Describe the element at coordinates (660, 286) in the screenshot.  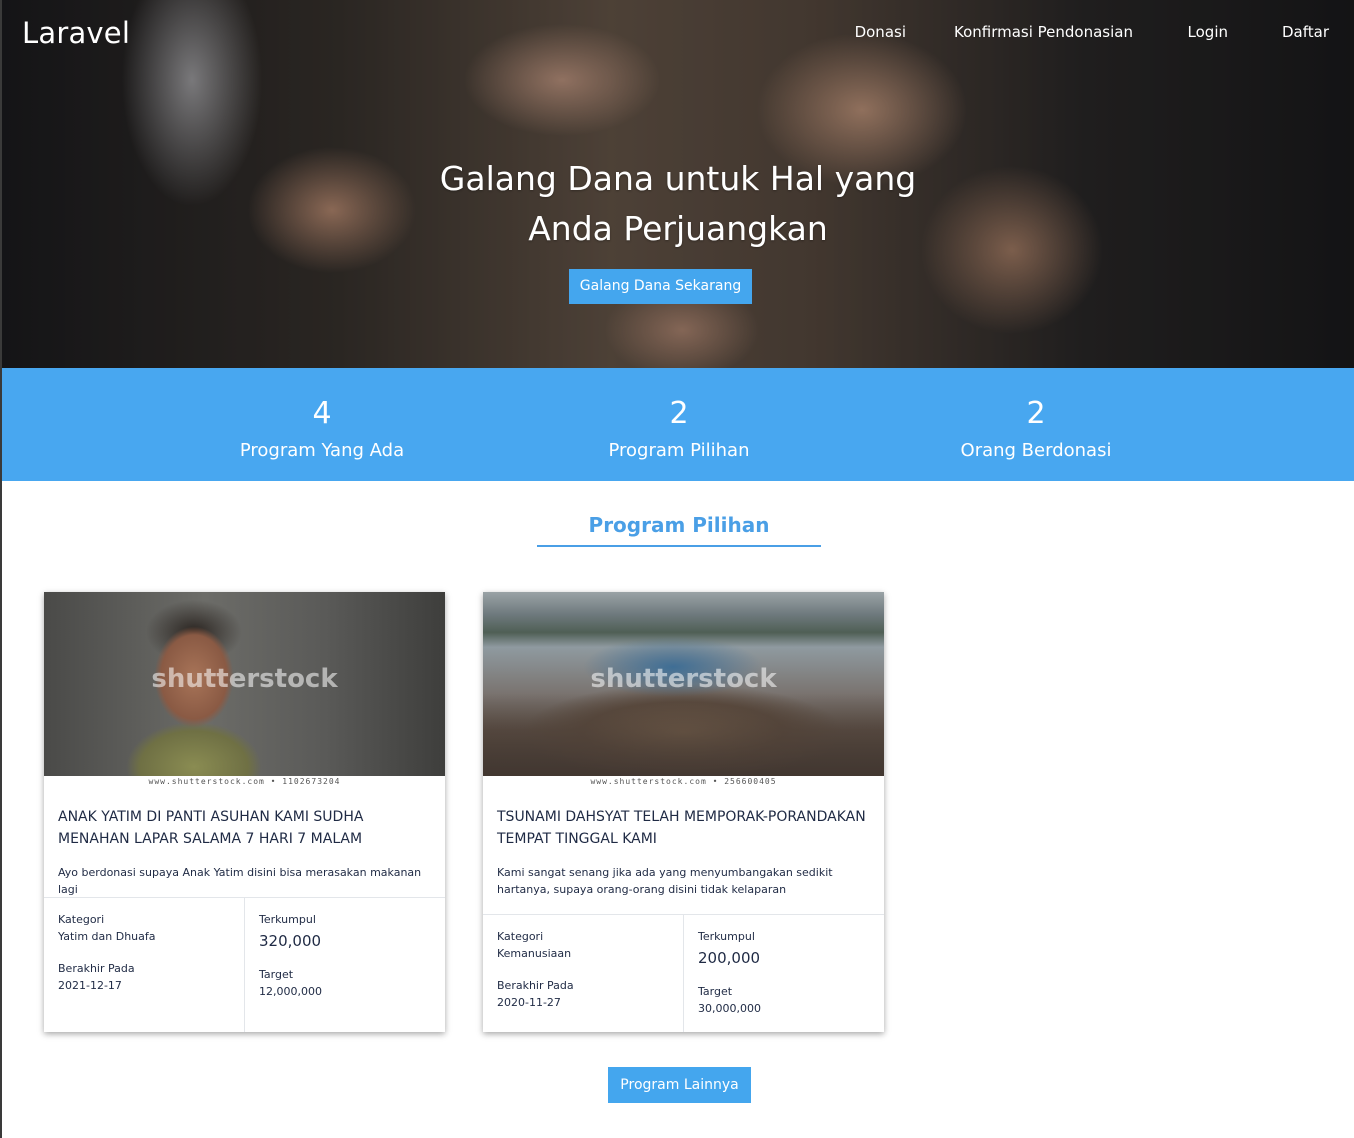
I see `fundraise-now-button: Galang Dana Sekarang` at that location.